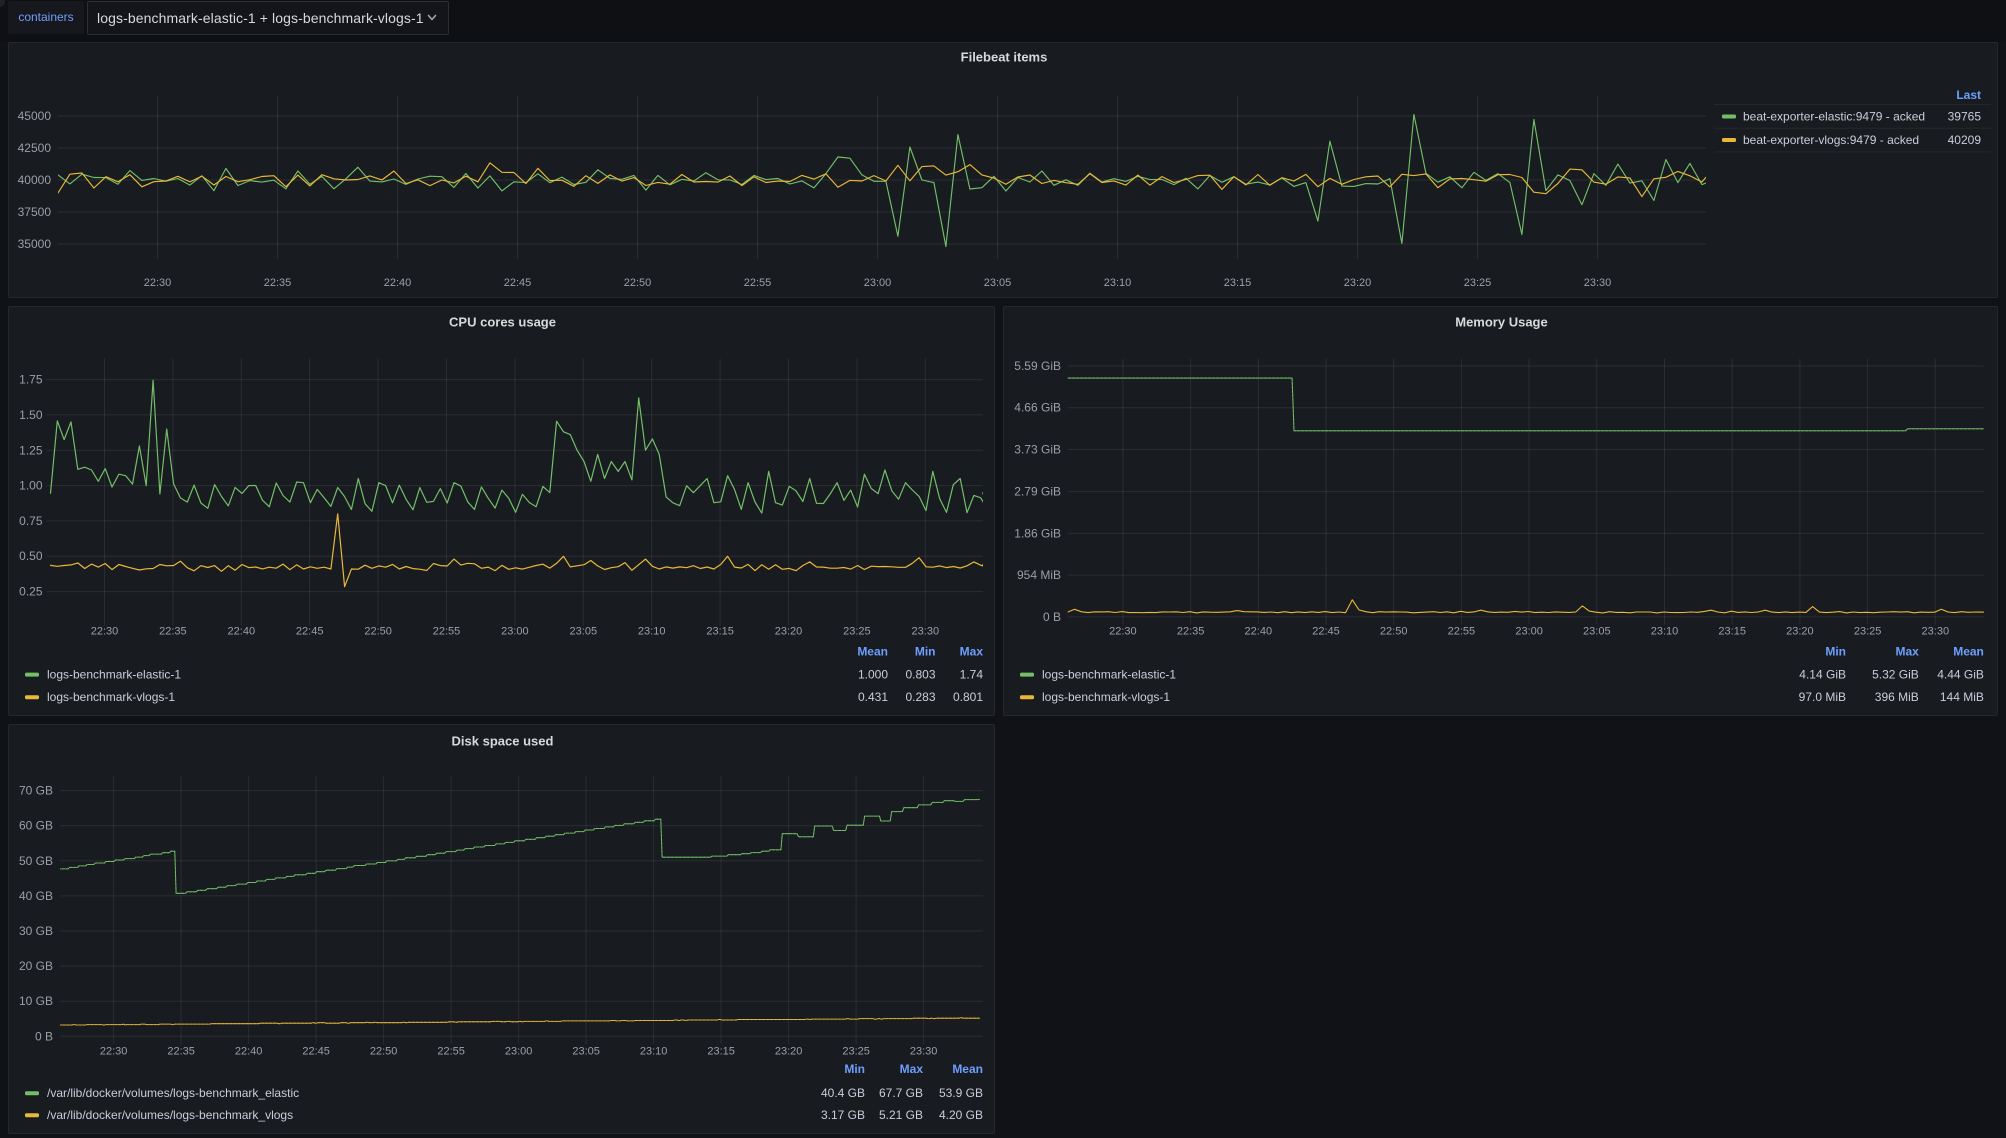  What do you see at coordinates (36, 931) in the screenshot?
I see `svg-text: 30 GB` at bounding box center [36, 931].